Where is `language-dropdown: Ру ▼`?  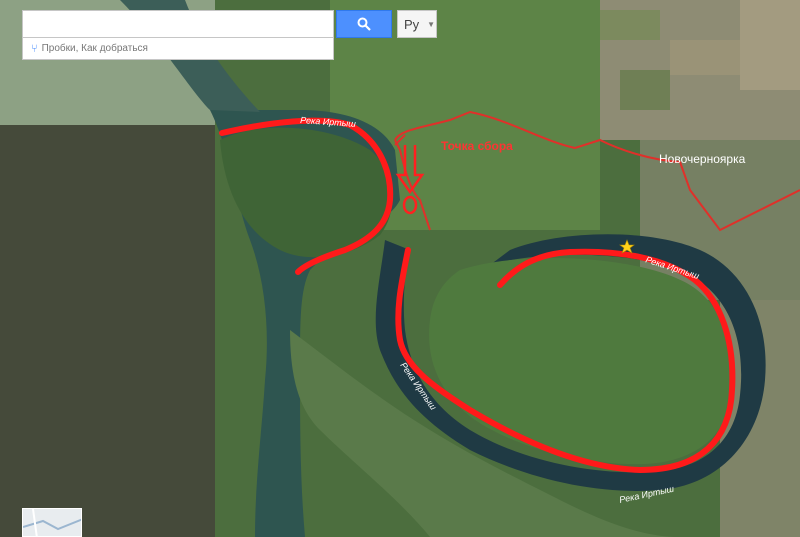
language-dropdown: Ру ▼ is located at coordinates (417, 24).